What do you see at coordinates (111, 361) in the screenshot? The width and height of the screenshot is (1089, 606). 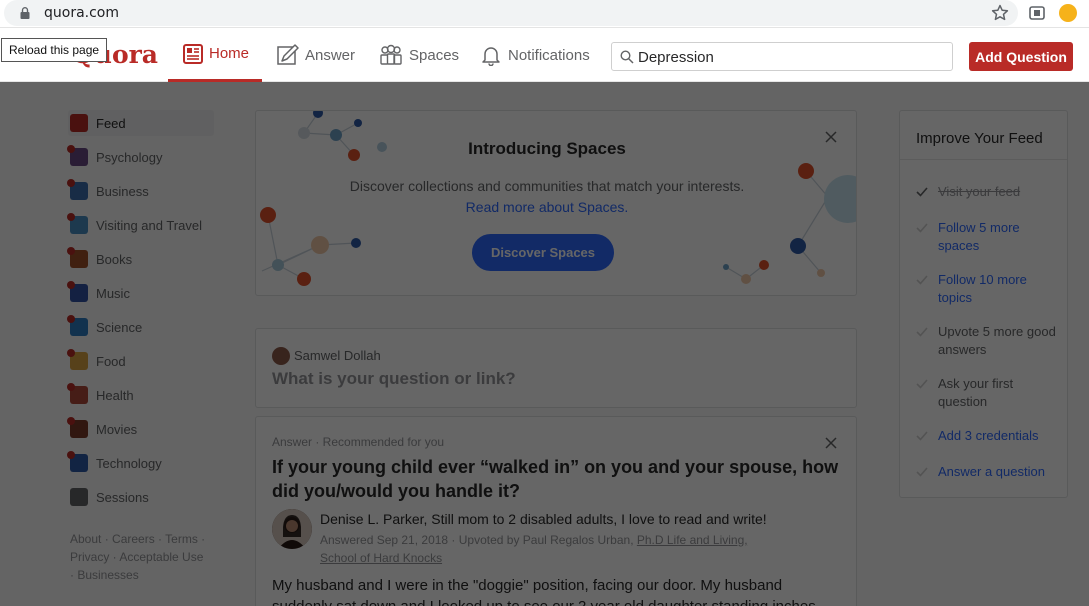 I see `sidebar-item-label: Food` at bounding box center [111, 361].